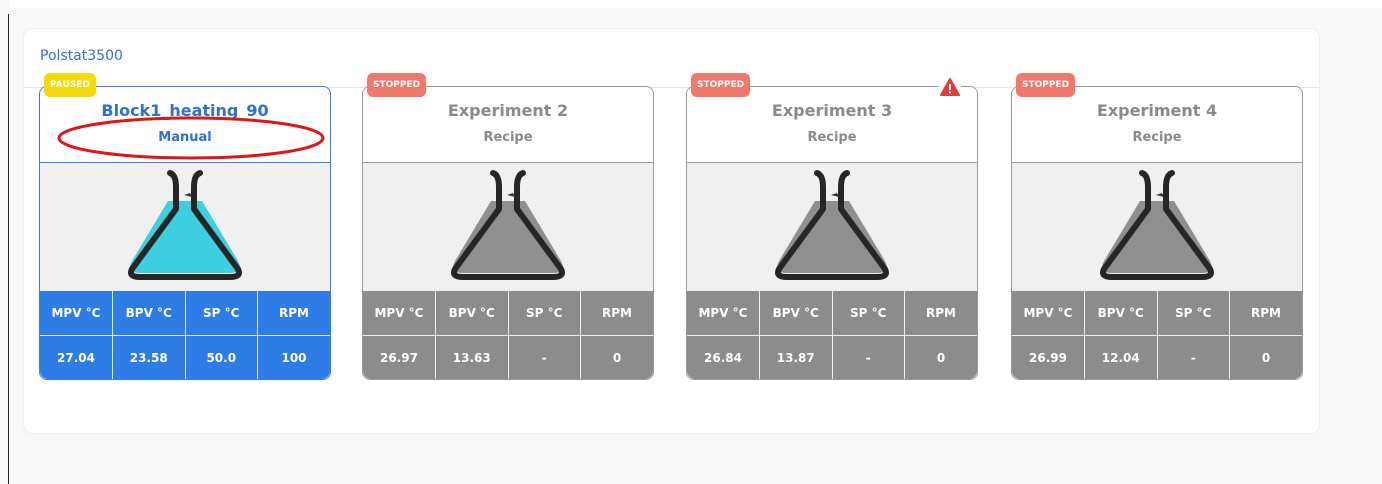 The height and width of the screenshot is (484, 1382). What do you see at coordinates (723, 357) in the screenshot?
I see `mpv-value: 26.84` at bounding box center [723, 357].